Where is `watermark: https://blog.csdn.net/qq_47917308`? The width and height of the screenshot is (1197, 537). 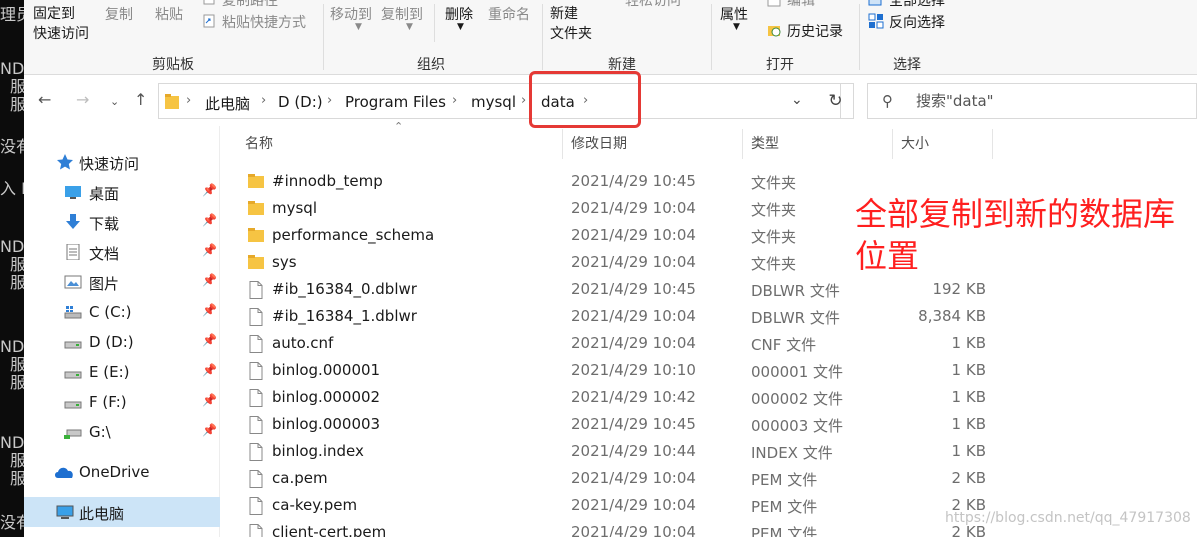 watermark: https://blog.csdn.net/qq_47917308 is located at coordinates (1068, 518).